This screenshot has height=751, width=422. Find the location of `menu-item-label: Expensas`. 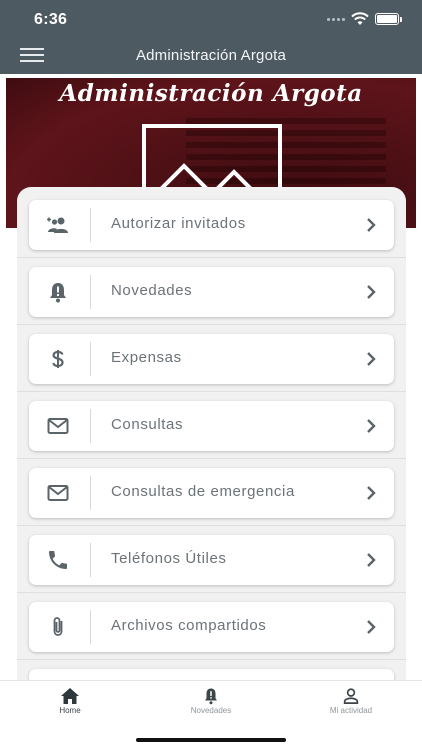

menu-item-label: Expensas is located at coordinates (146, 357).